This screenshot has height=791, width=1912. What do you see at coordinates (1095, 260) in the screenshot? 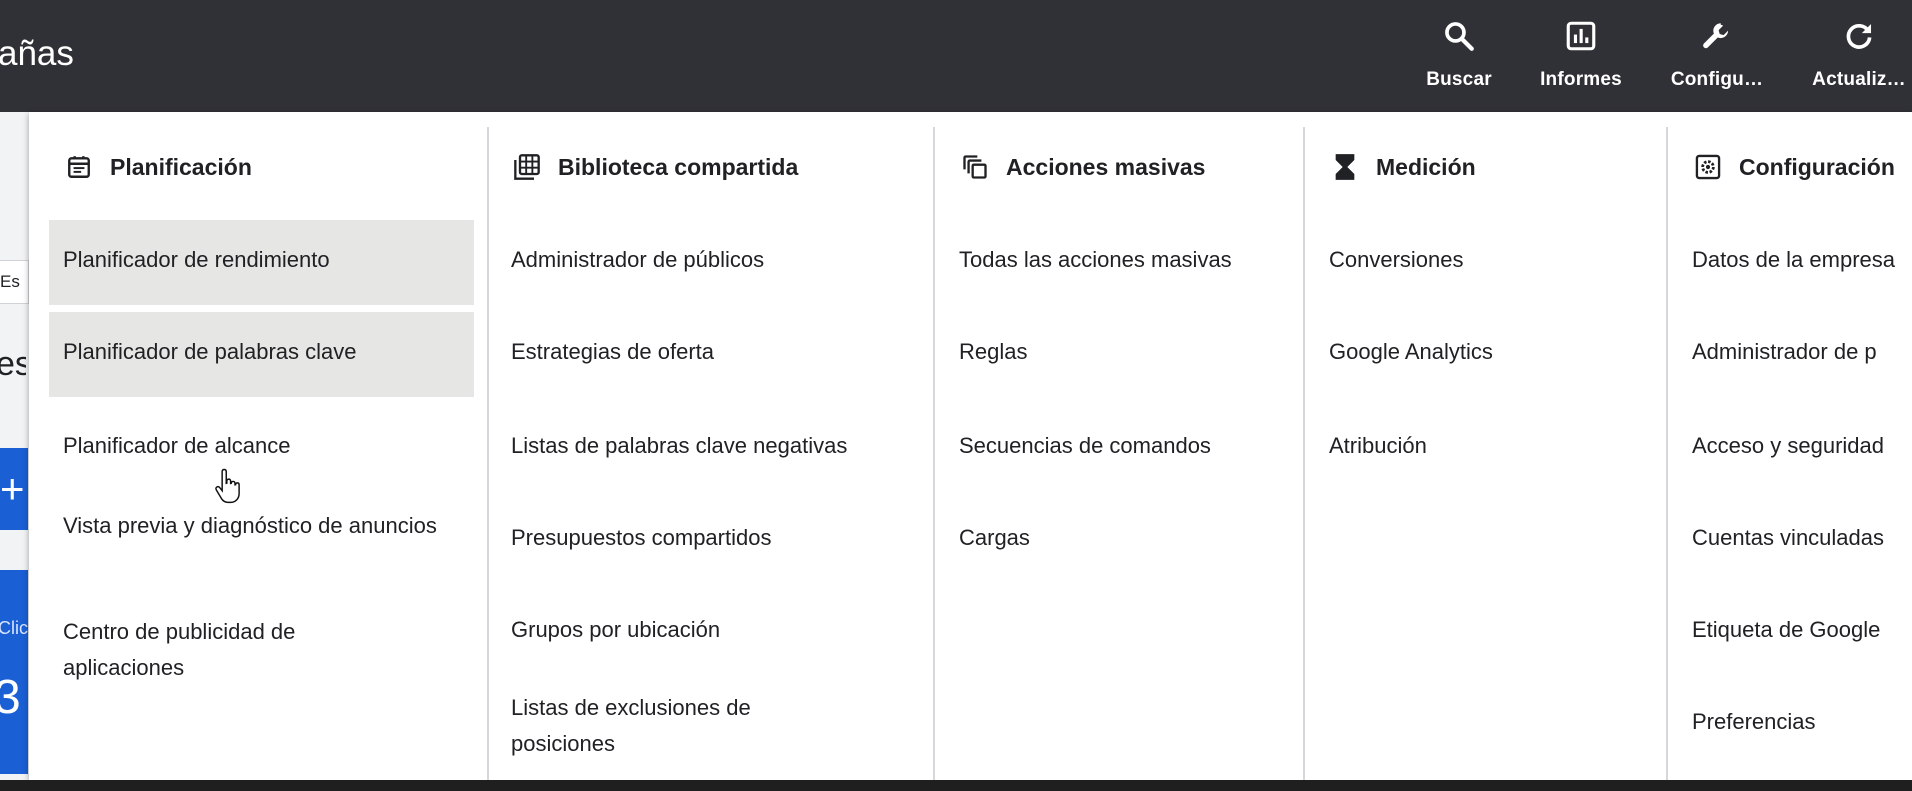
I see `menu-item-all-bulk-actions: Todas las acciones masivas` at bounding box center [1095, 260].